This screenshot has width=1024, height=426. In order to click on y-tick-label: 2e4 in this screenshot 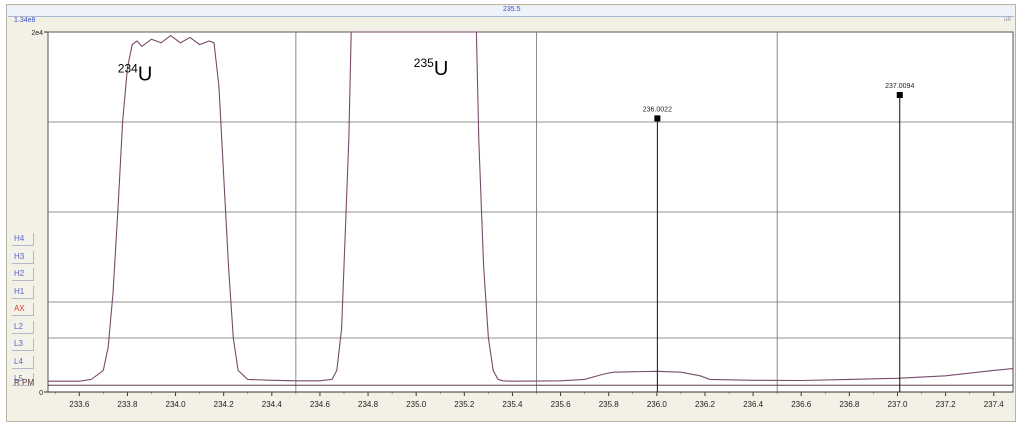, I will do `click(37, 33)`.